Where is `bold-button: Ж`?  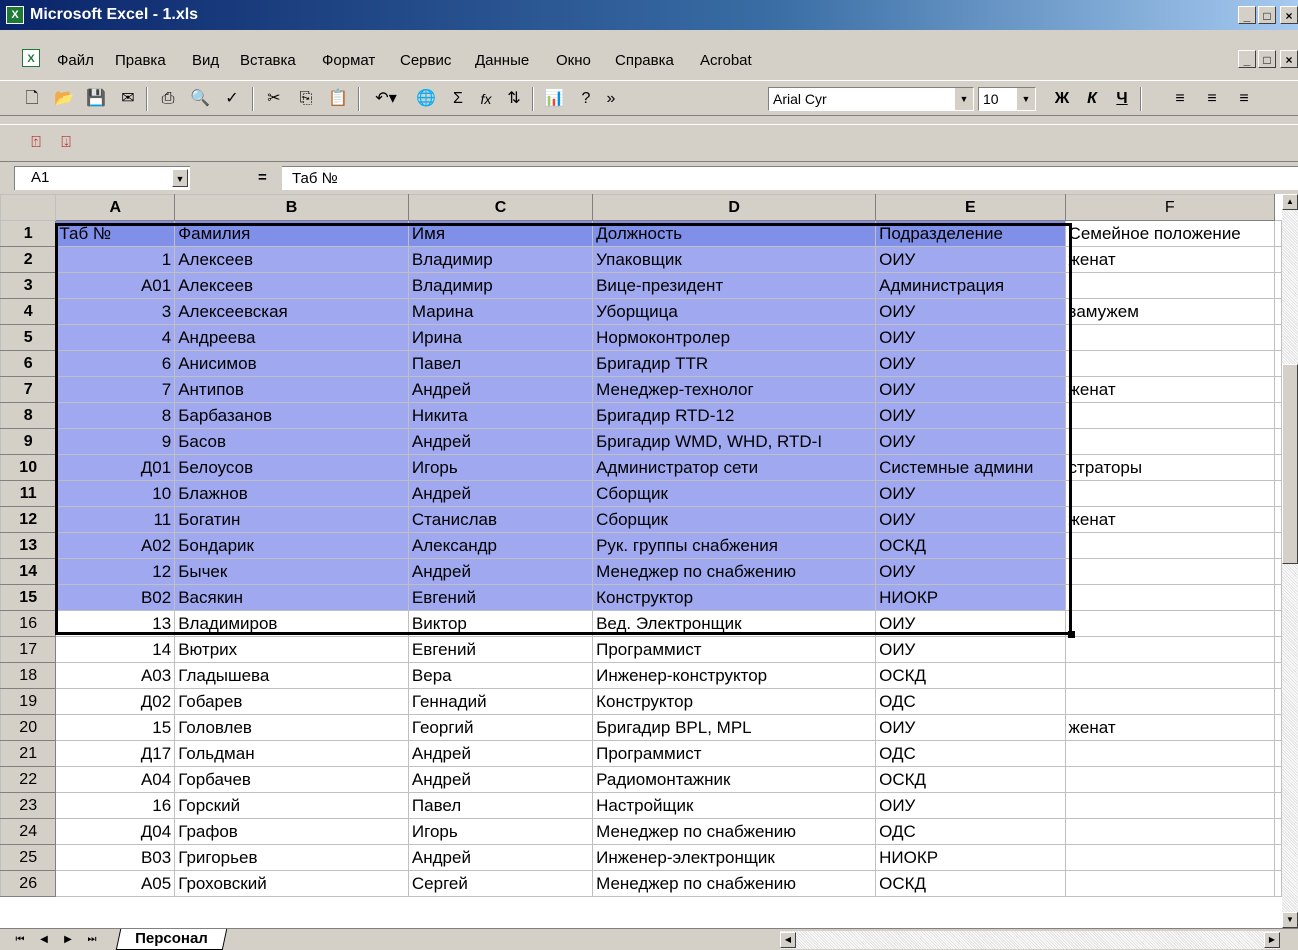 bold-button: Ж is located at coordinates (1062, 99).